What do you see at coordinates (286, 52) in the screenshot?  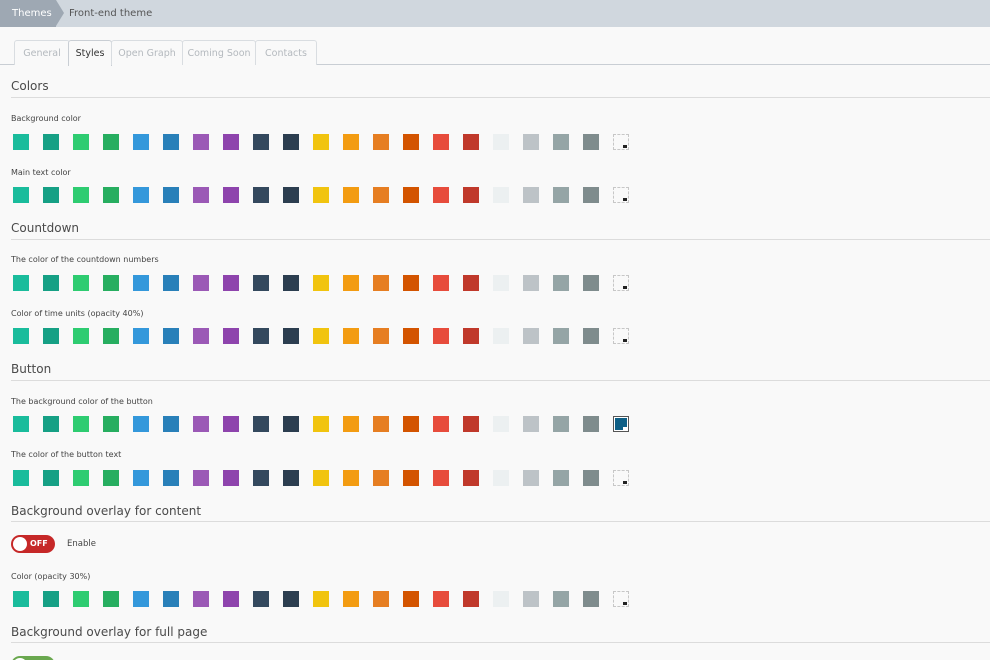 I see `tab-contacts: Contacts` at bounding box center [286, 52].